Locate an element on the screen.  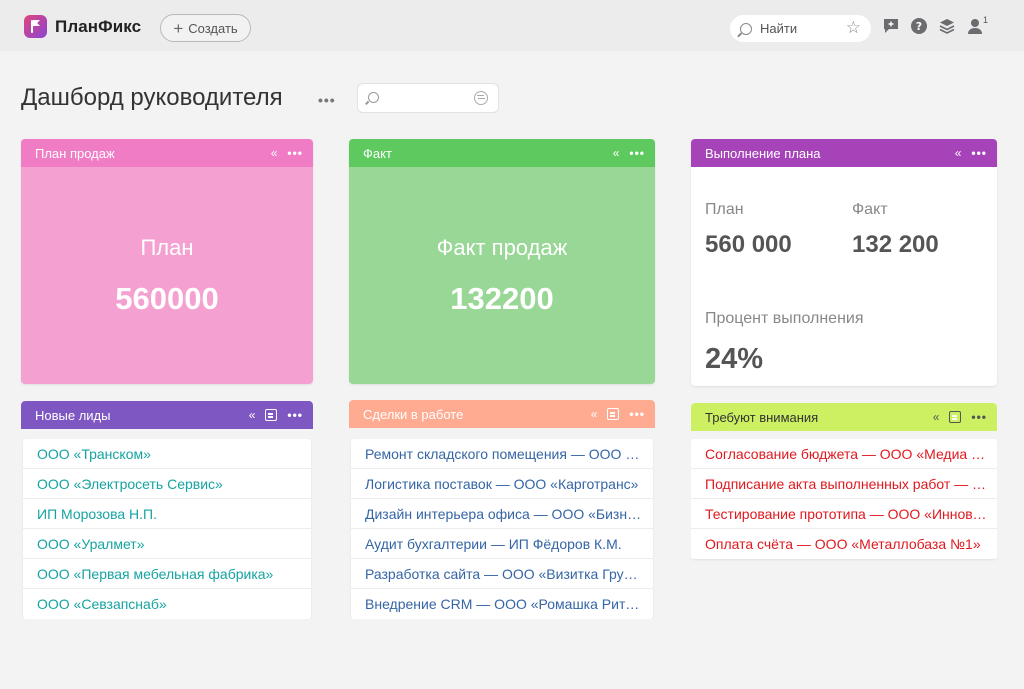
list-item-label: ООО «Севзапснаб» is located at coordinates (102, 604).